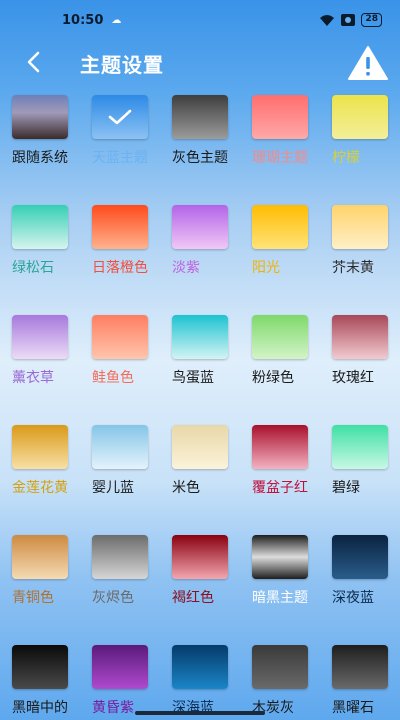  What do you see at coordinates (40, 587) in the screenshot?
I see `theme-option: 青铜色` at bounding box center [40, 587].